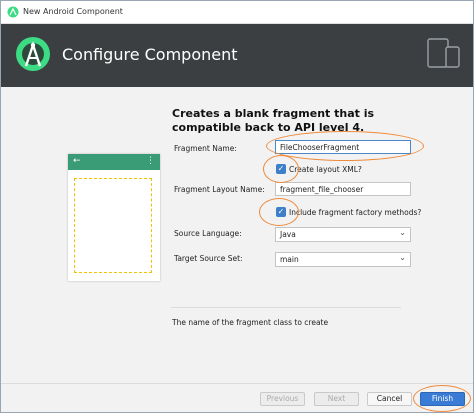 This screenshot has width=474, height=413. I want to click on create-layout-checkbox: ✓, so click(281, 169).